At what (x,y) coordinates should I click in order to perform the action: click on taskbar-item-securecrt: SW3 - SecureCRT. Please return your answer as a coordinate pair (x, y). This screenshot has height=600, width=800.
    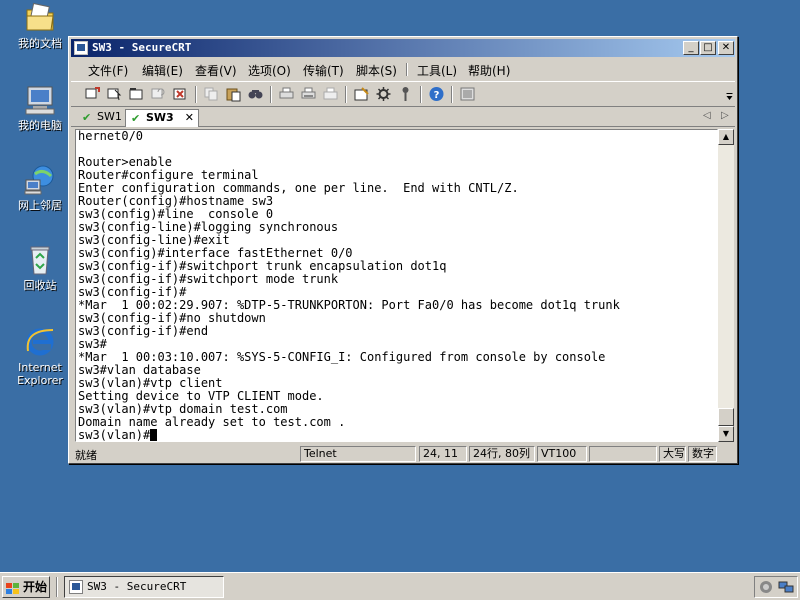
    Looking at the image, I should click on (144, 587).